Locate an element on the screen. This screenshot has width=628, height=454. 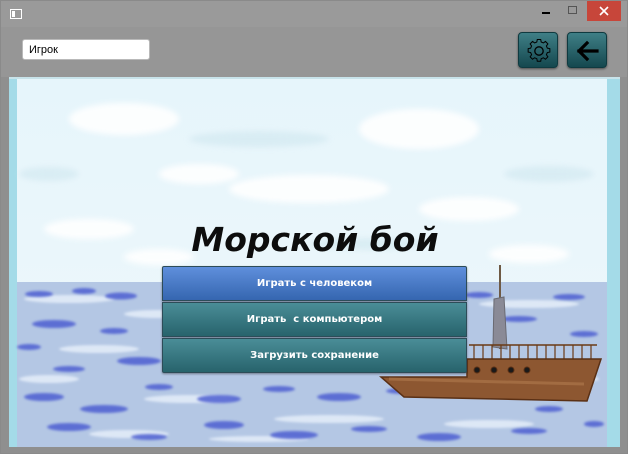
back-button is located at coordinates (587, 50).